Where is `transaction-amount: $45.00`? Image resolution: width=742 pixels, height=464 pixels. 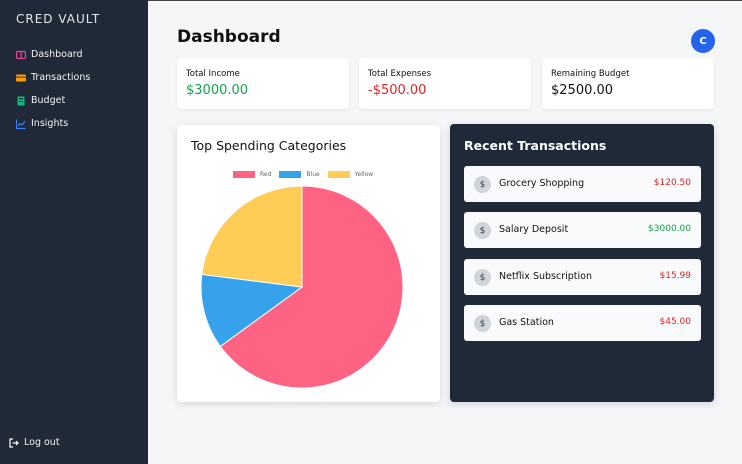
transaction-amount: $45.00 is located at coordinates (675, 322).